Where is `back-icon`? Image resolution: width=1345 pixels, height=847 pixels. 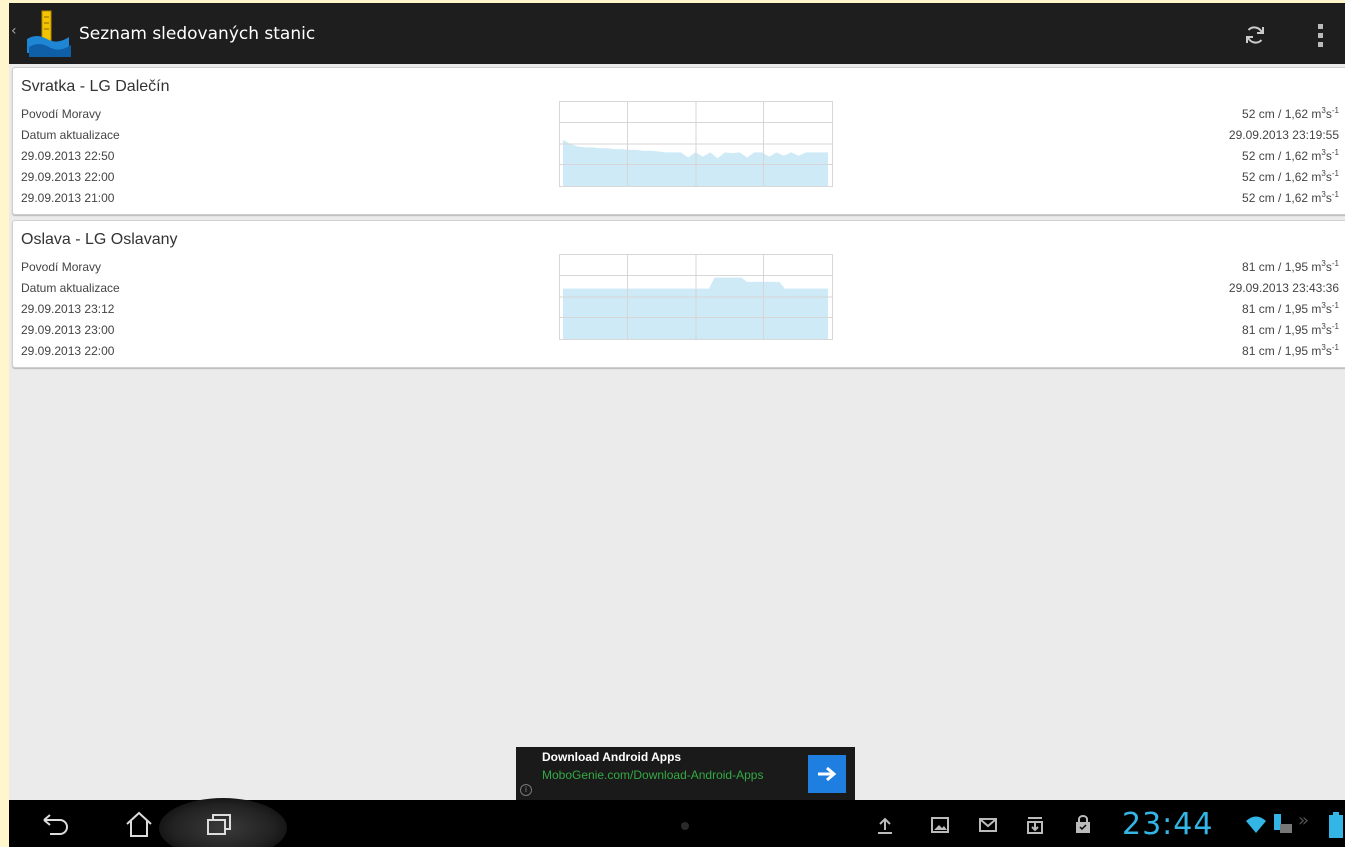 back-icon is located at coordinates (55, 824).